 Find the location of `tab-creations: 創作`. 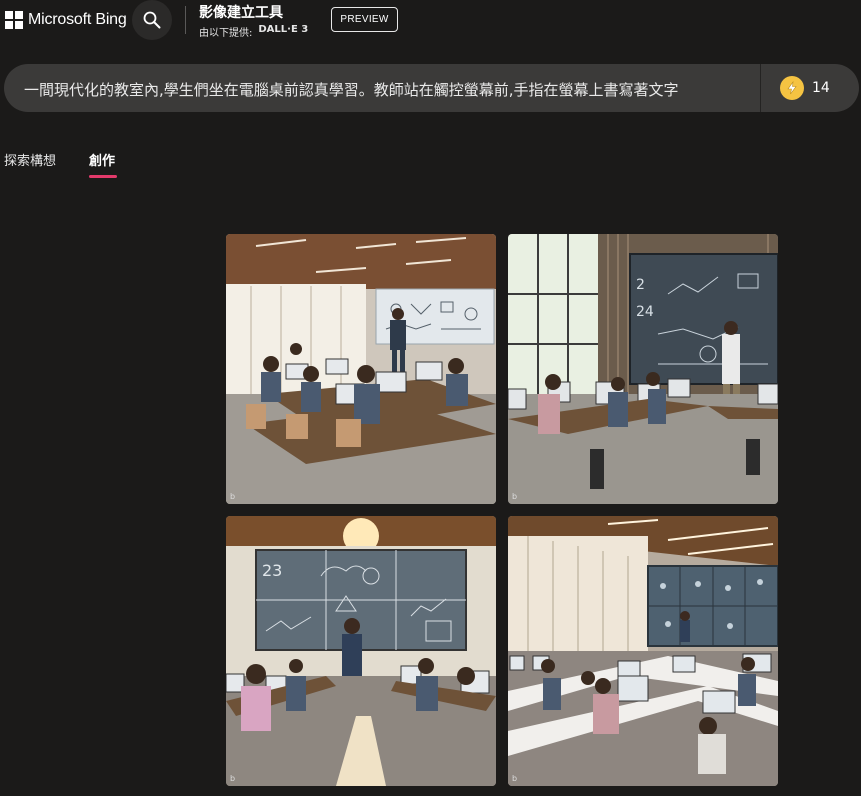

tab-creations: 創作 is located at coordinates (102, 159).